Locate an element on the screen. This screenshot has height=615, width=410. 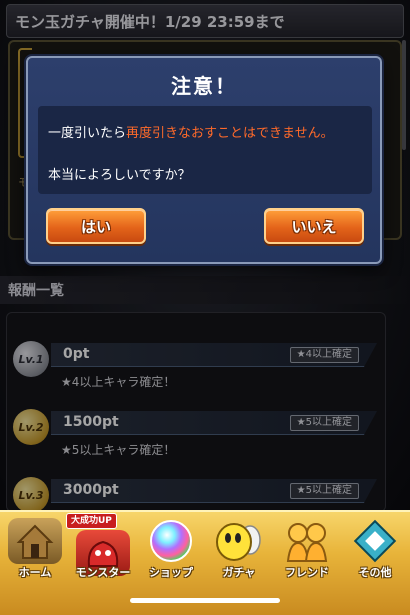
dialog-question: 本当によろしいですか？ is located at coordinates (119, 175).